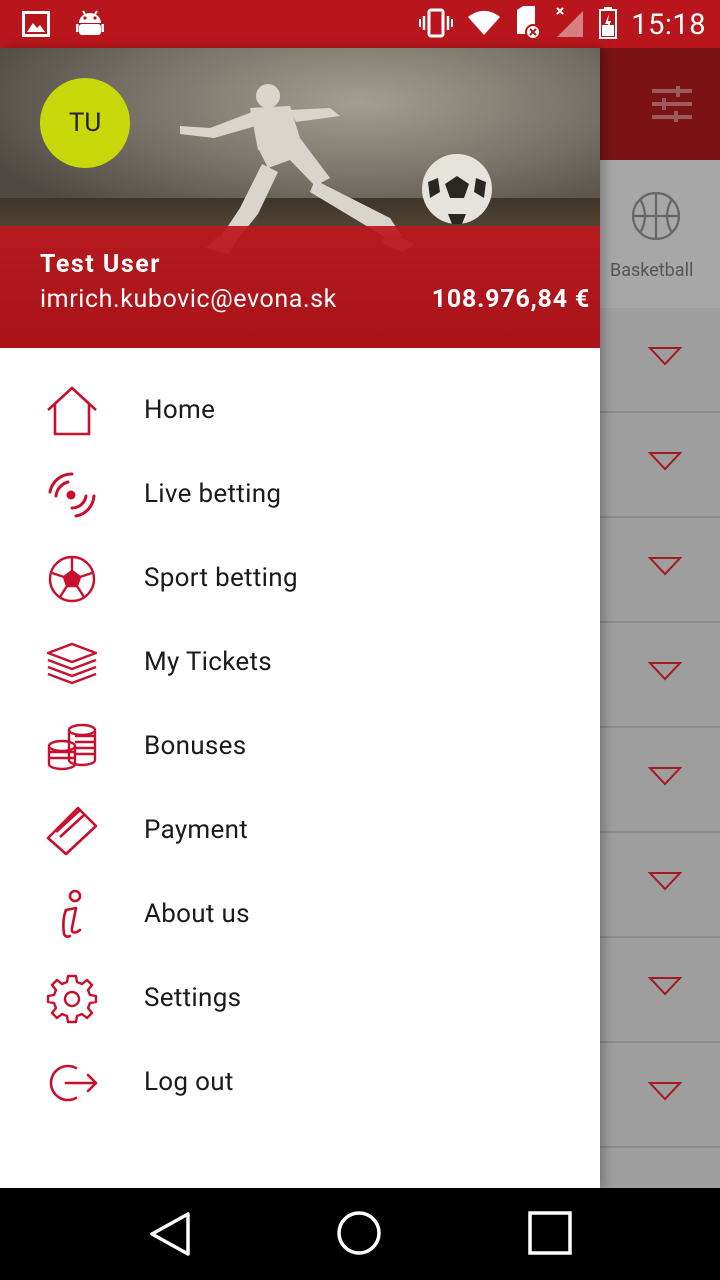 This screenshot has height=1280, width=720. Describe the element at coordinates (72, 411) in the screenshot. I see `home-icon` at that location.